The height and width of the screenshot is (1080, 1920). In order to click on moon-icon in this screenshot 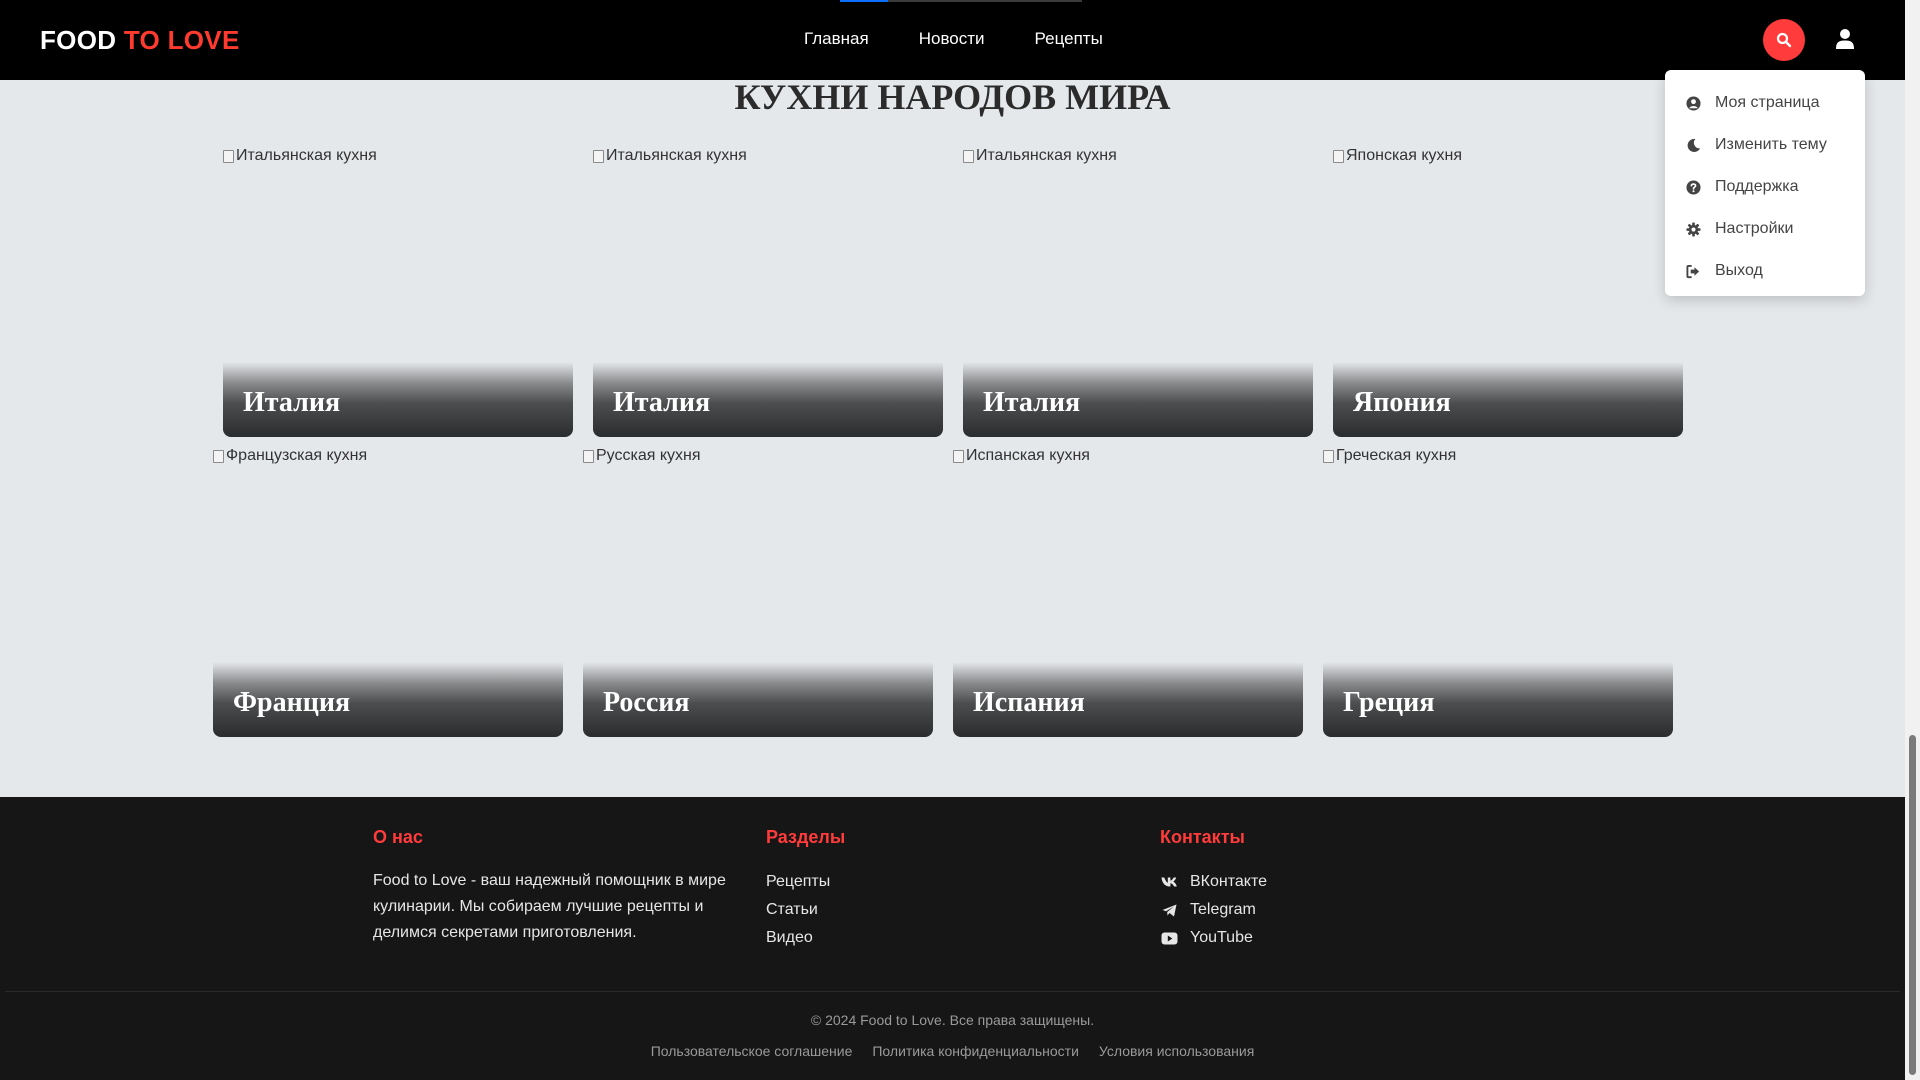, I will do `click(1693, 145)`.